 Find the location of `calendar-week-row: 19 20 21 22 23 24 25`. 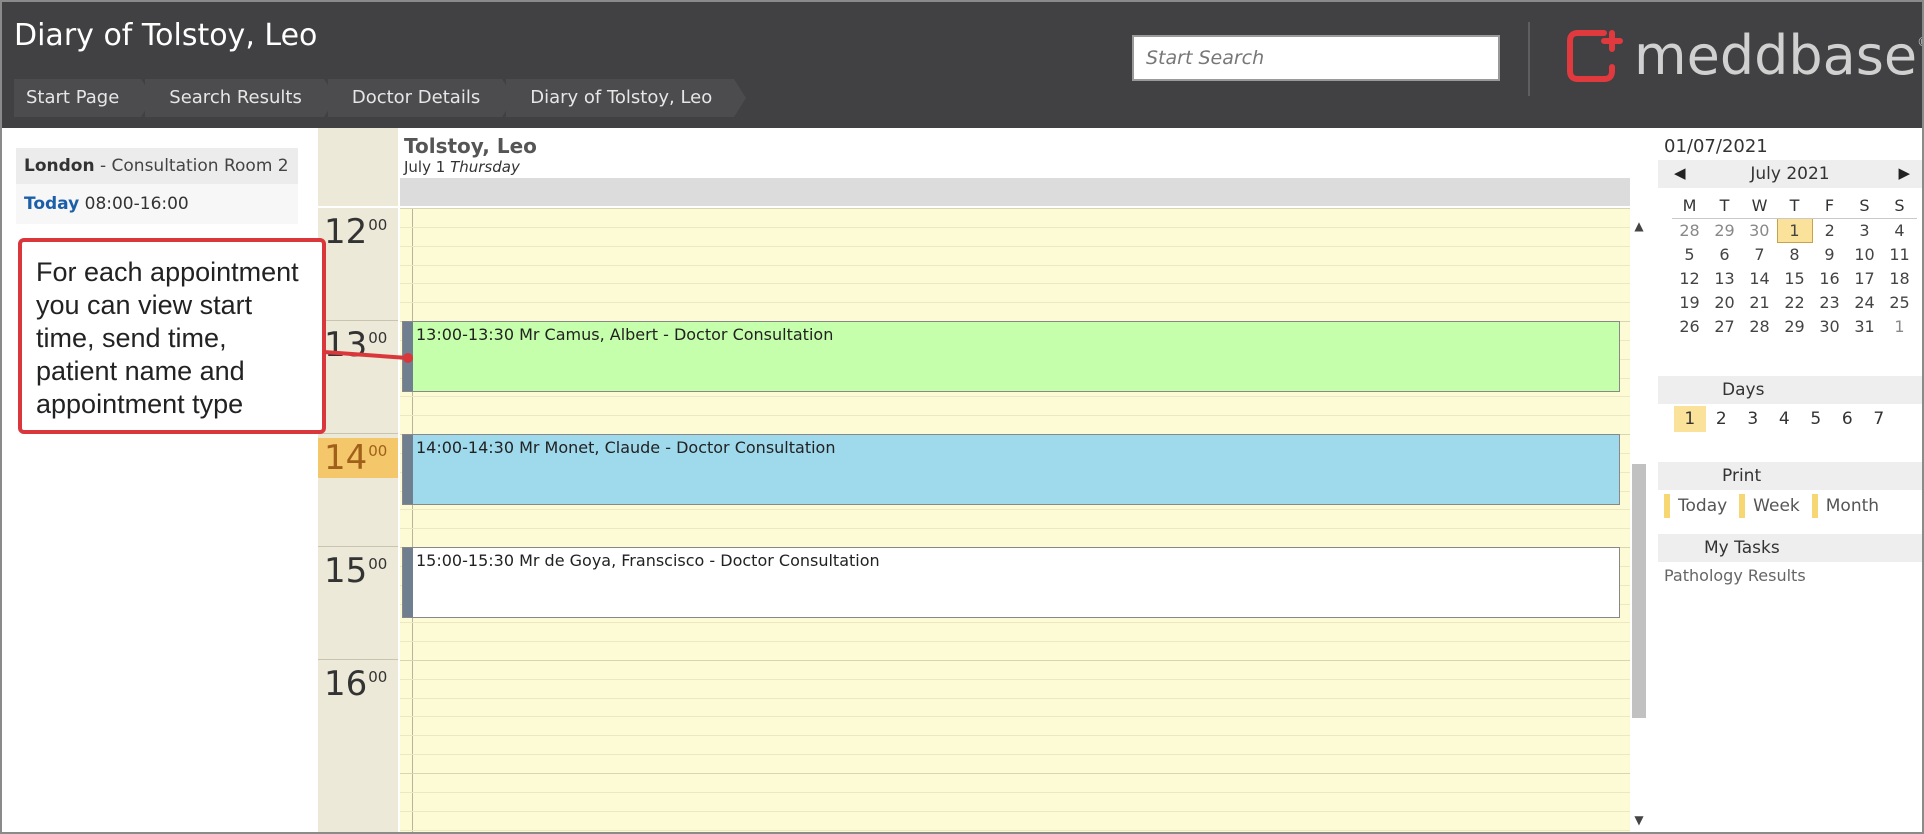

calendar-week-row: 19 20 21 22 23 24 25 is located at coordinates (1794, 302).